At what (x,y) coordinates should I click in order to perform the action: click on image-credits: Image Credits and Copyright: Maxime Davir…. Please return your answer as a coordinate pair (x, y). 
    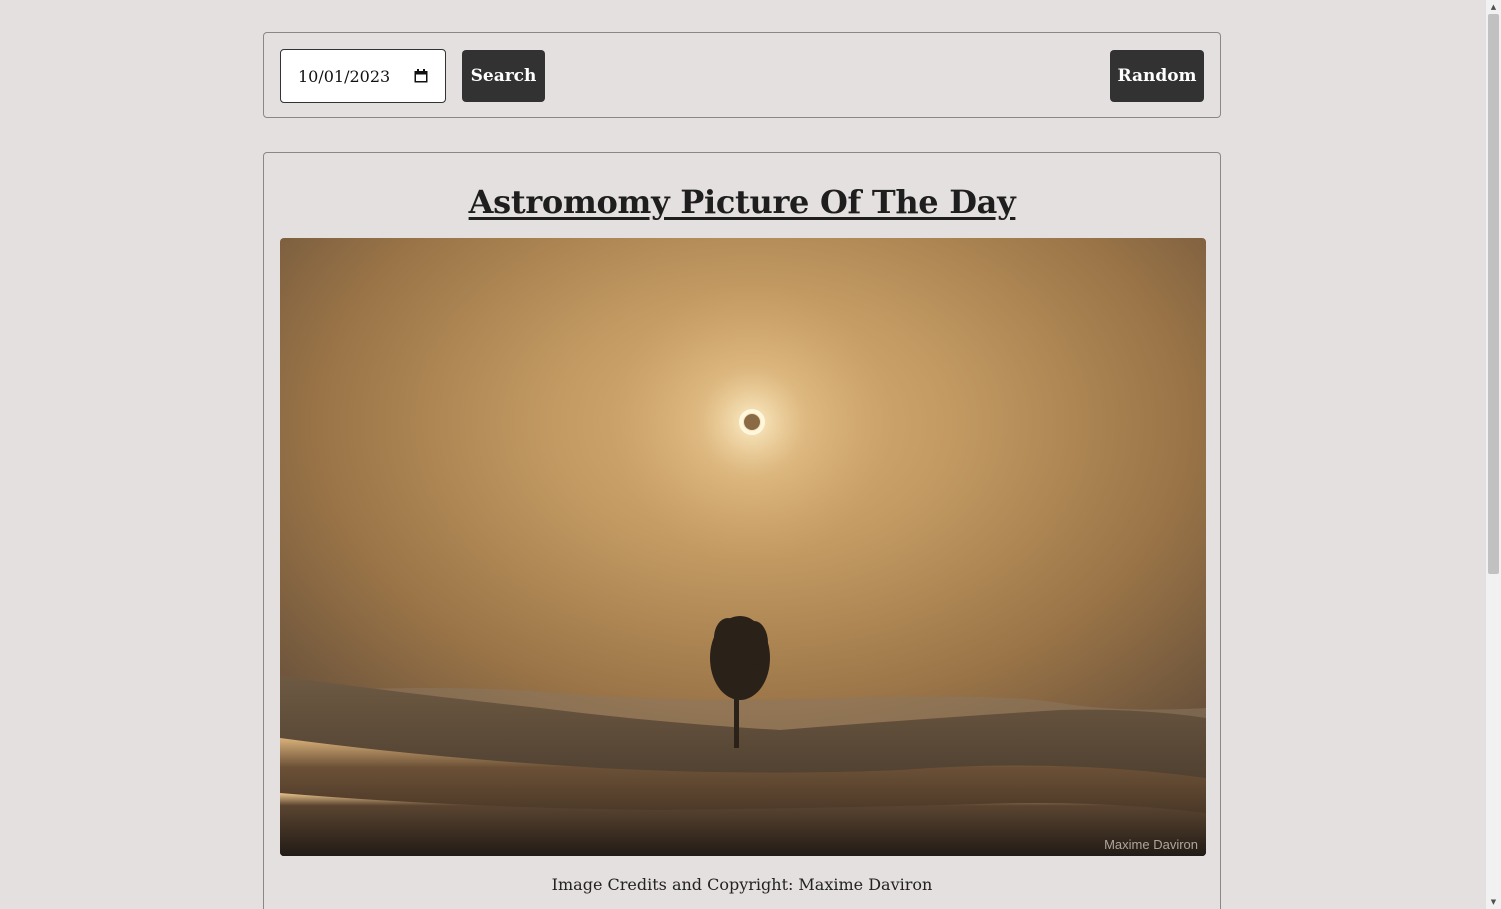
    Looking at the image, I should click on (742, 884).